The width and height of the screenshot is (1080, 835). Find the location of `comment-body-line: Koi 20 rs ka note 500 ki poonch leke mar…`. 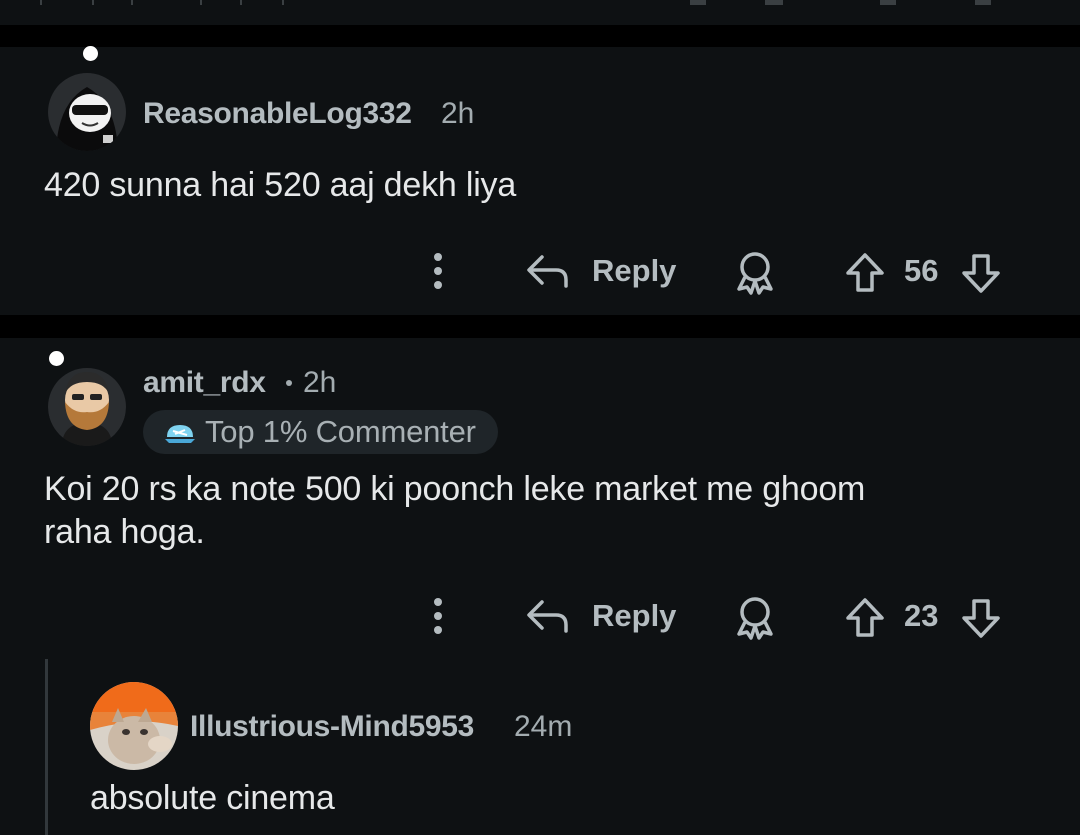

comment-body-line: Koi 20 rs ka note 500 ki poonch leke mar… is located at coordinates (455, 489).